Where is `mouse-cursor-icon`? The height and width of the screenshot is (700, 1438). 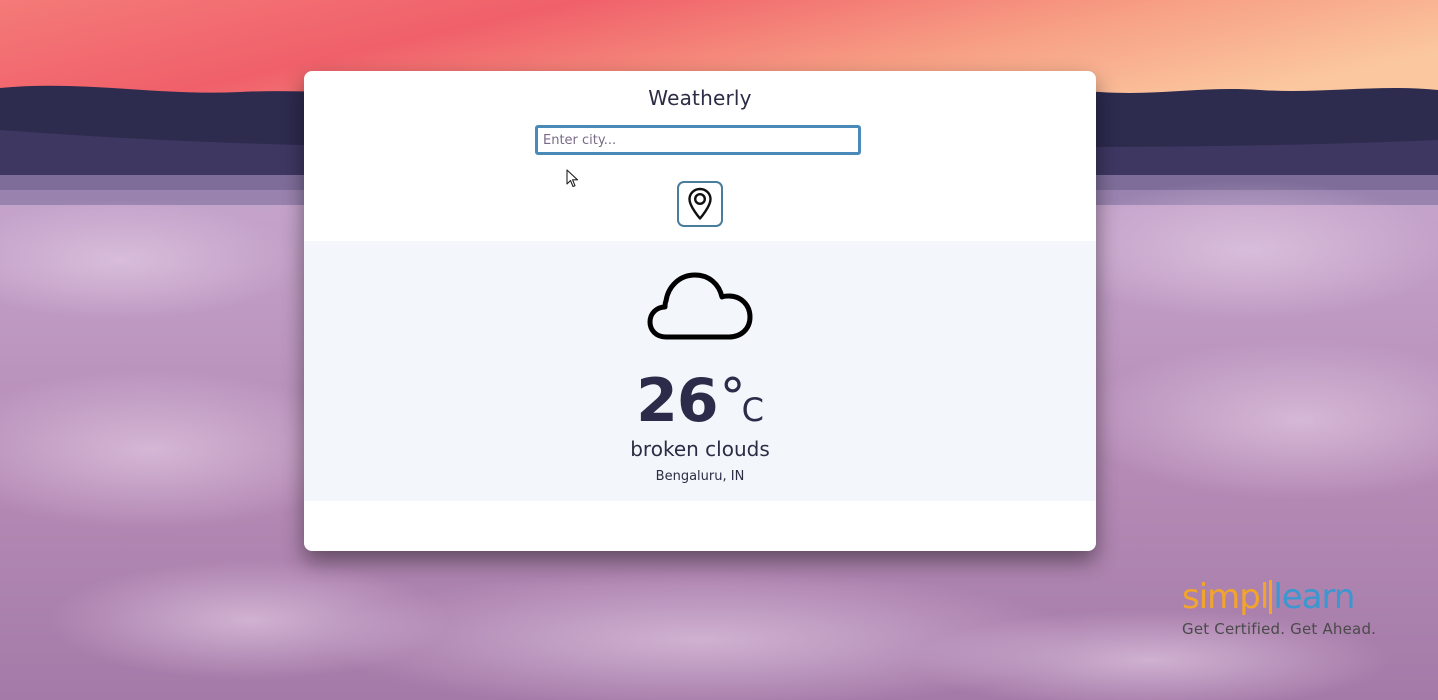 mouse-cursor-icon is located at coordinates (572, 178).